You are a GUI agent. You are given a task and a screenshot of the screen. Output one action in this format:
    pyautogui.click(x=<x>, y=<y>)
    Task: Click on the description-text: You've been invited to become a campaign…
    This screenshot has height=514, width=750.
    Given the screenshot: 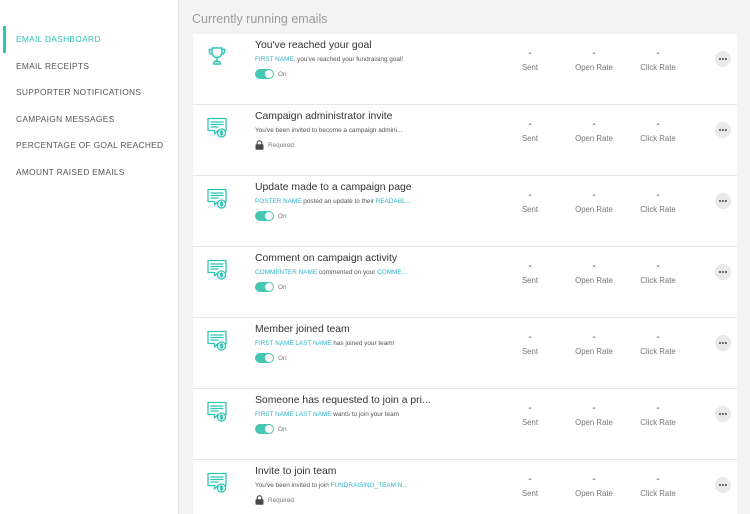 What is the action you would take?
    pyautogui.click(x=329, y=130)
    